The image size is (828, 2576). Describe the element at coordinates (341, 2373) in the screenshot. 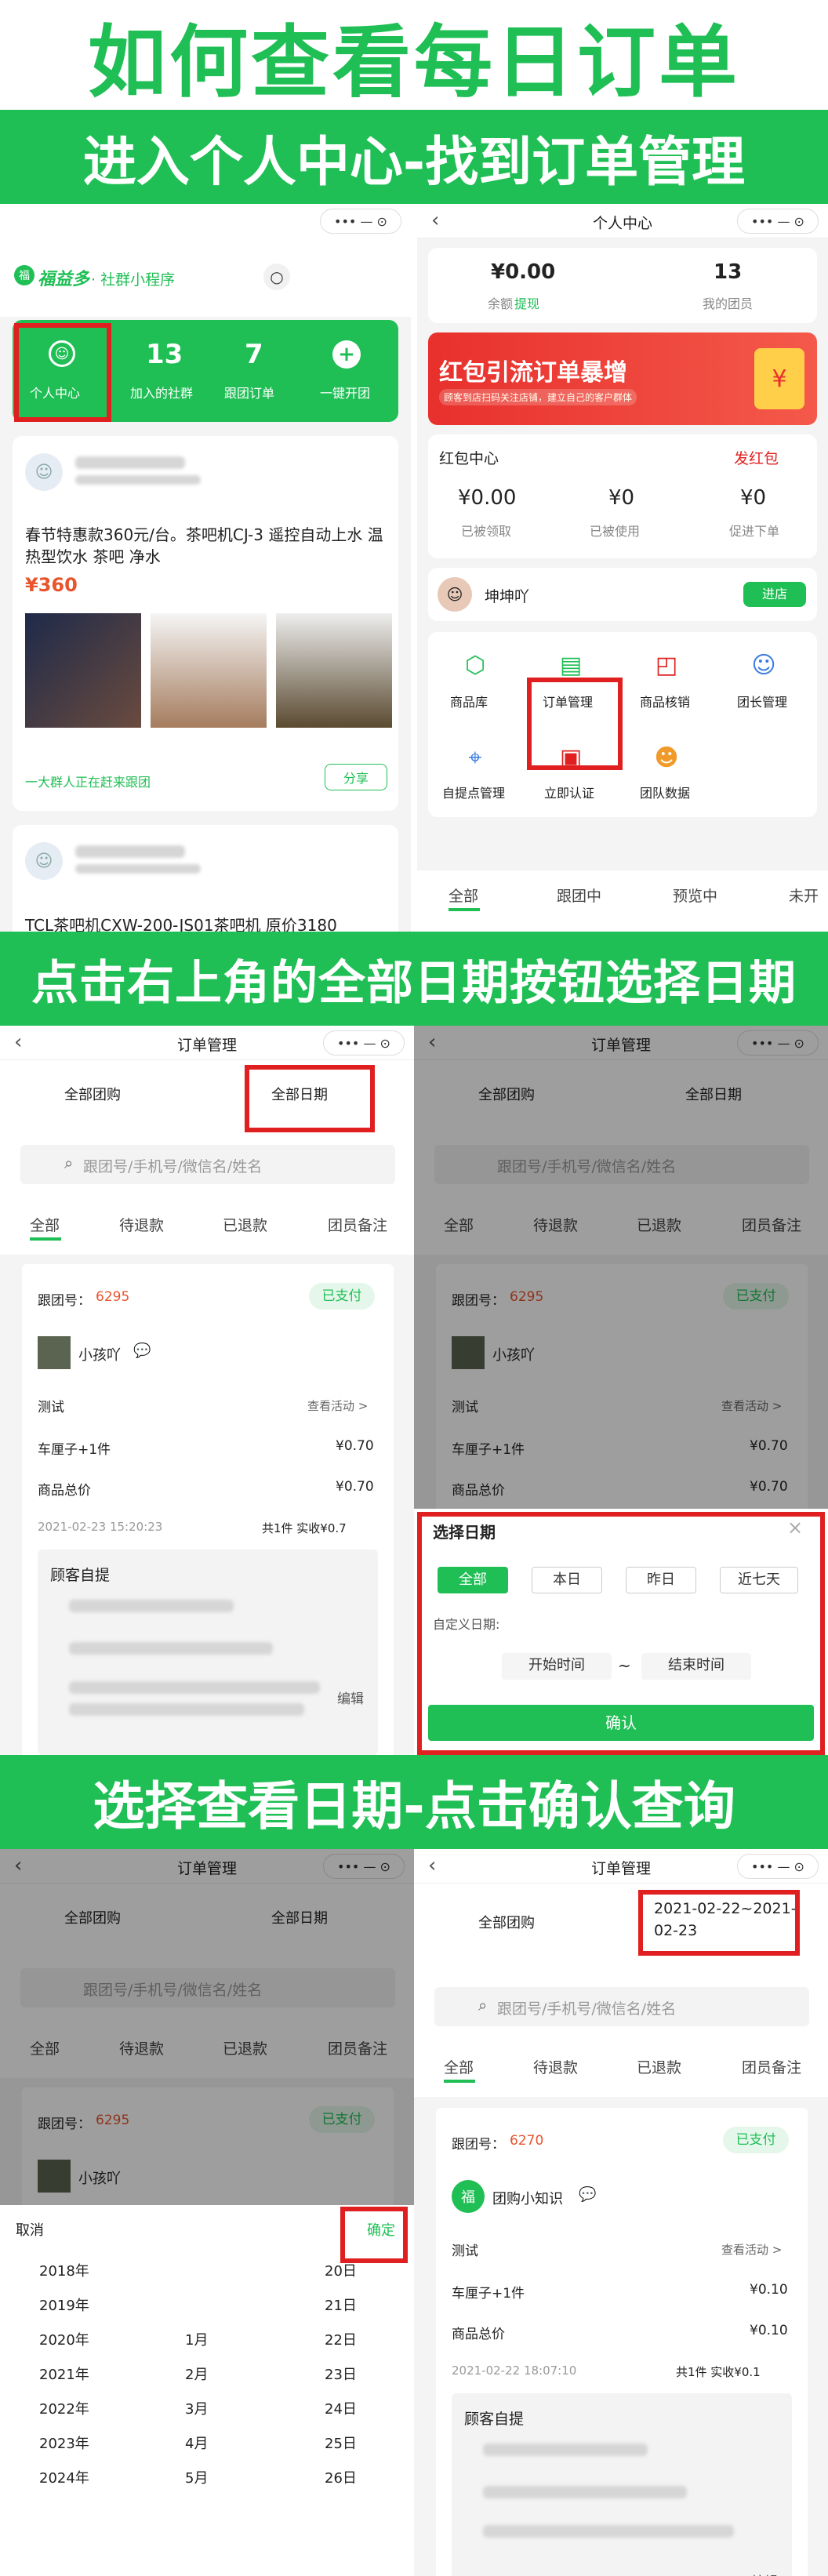

I see `picker-day: 23日` at that location.